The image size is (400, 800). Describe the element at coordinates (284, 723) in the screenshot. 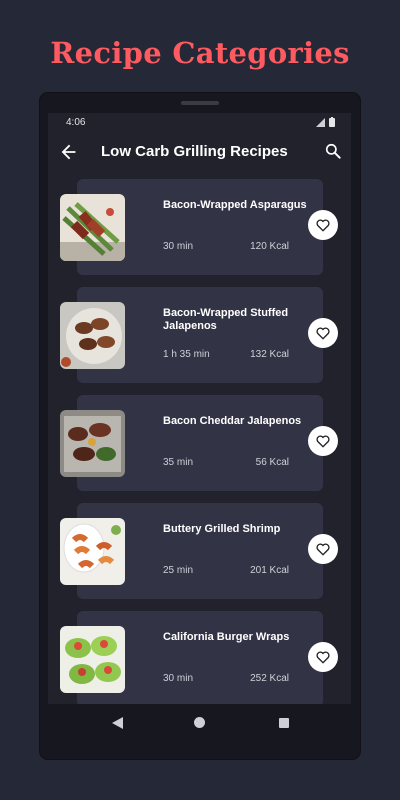

I see `nav-recents-icon` at that location.